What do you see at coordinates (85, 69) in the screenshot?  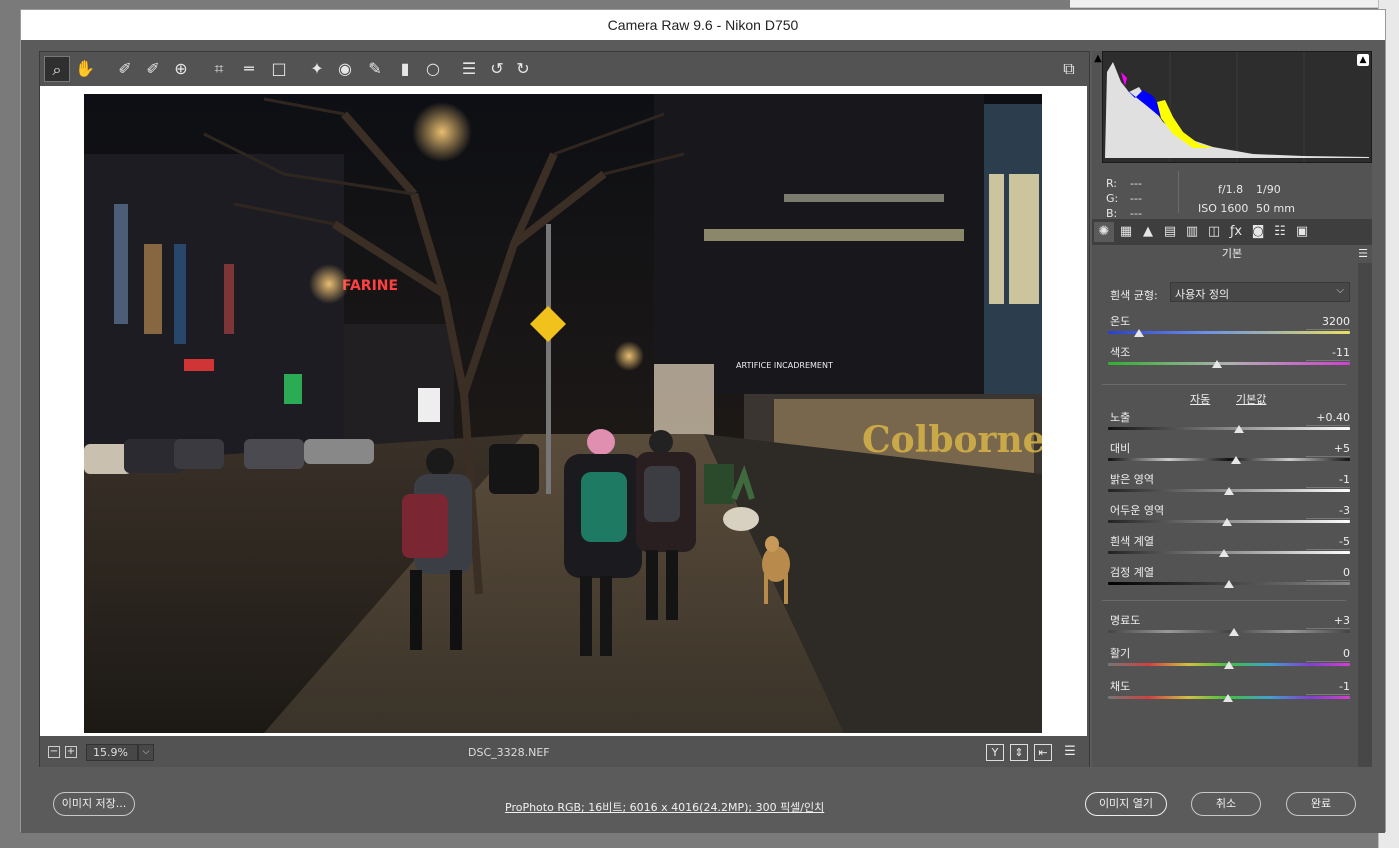 I see `hand-tool: ✋` at bounding box center [85, 69].